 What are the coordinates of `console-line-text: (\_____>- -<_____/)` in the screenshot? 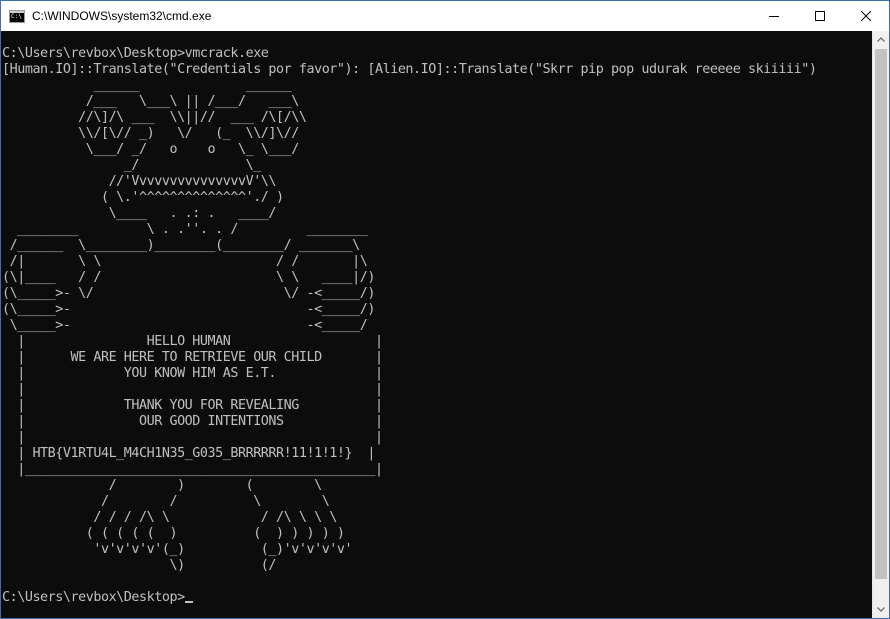 It's located at (188, 309).